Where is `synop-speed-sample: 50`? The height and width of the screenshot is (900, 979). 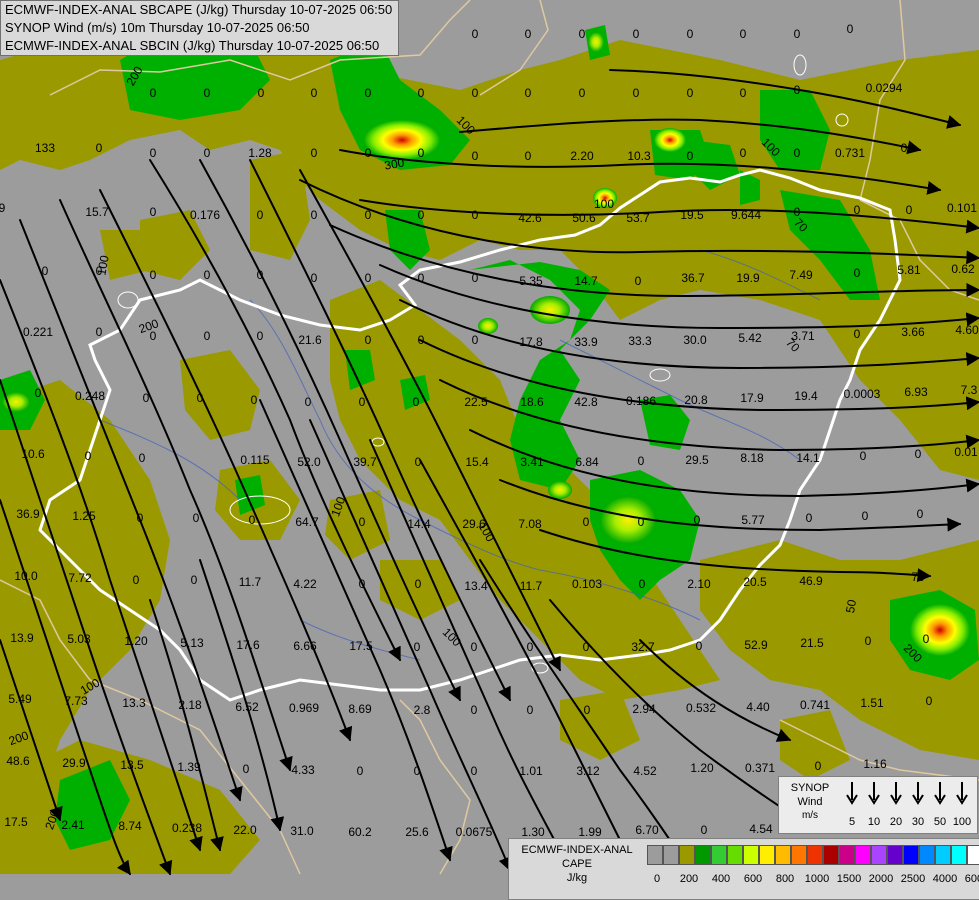 synop-speed-sample: 50 is located at coordinates (940, 806).